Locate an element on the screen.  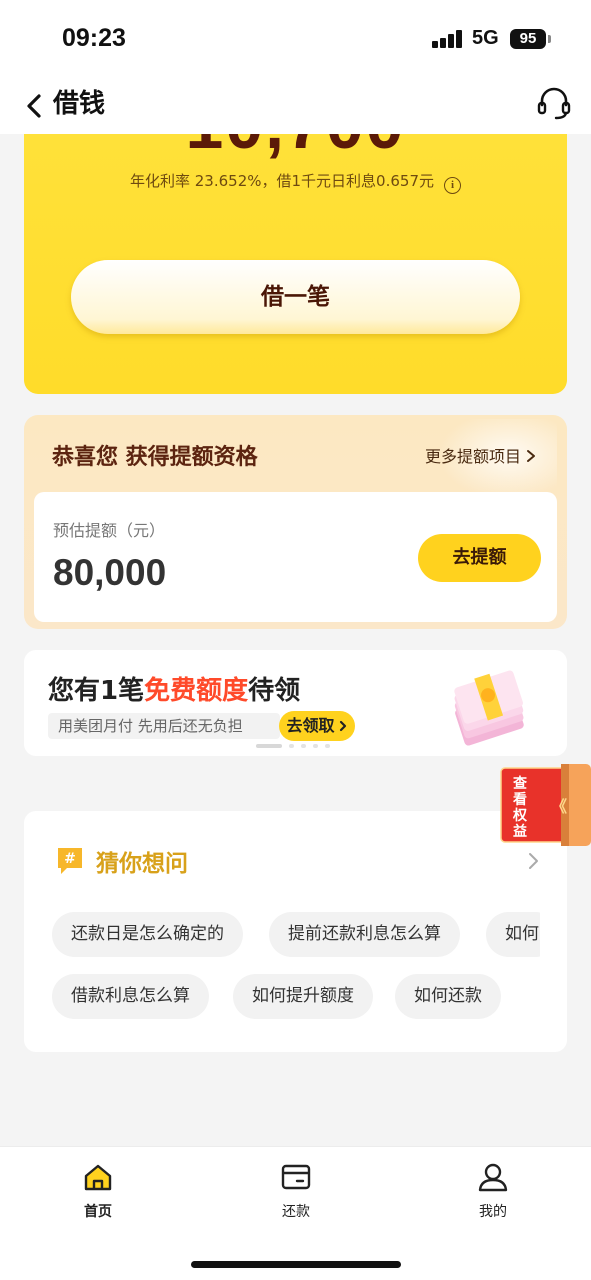
faq-chip: 借款利息怎么算 is located at coordinates (130, 996).